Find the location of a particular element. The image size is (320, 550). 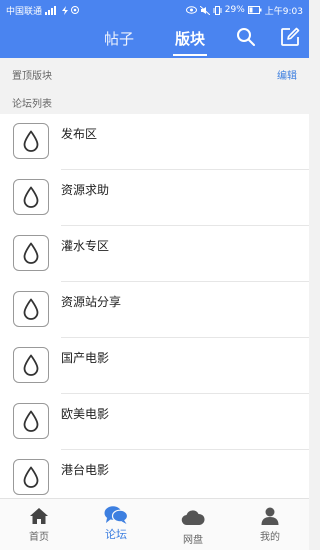

forum-list-title: 论坛列表 is located at coordinates (32, 104).